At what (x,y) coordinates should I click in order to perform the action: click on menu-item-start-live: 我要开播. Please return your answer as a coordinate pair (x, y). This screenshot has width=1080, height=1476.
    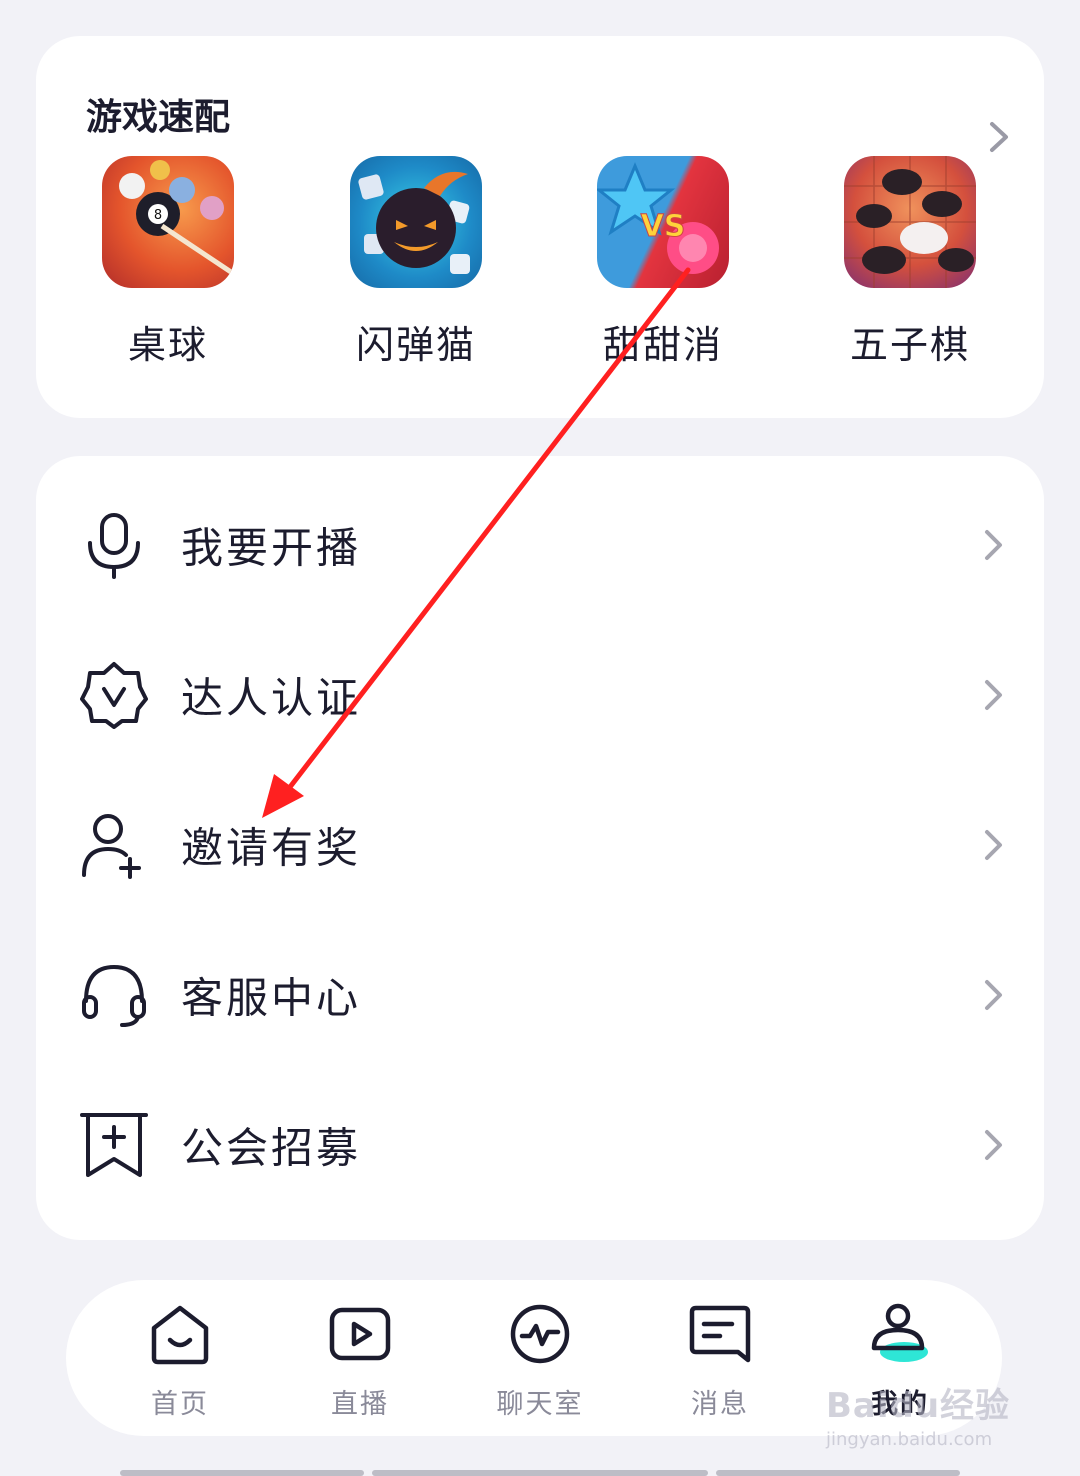
    Looking at the image, I should click on (540, 545).